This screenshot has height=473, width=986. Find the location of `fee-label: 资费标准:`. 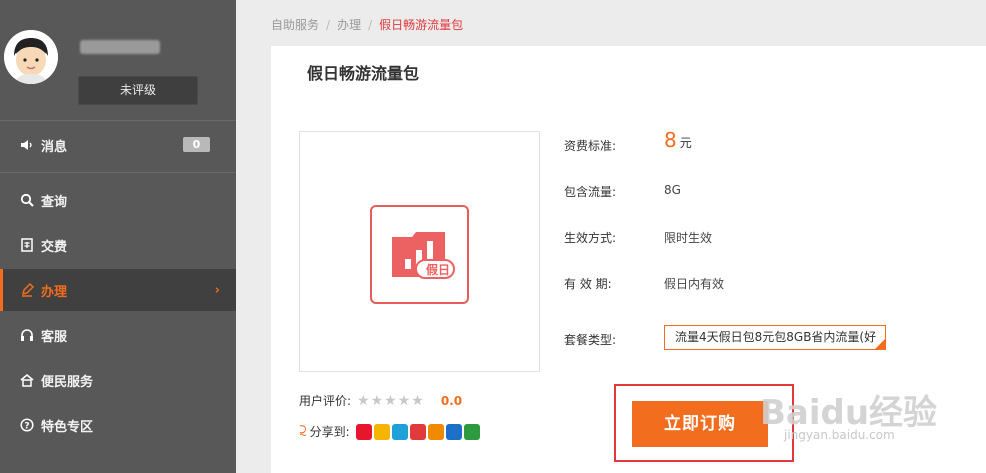

fee-label: 资费标准: is located at coordinates (590, 146).